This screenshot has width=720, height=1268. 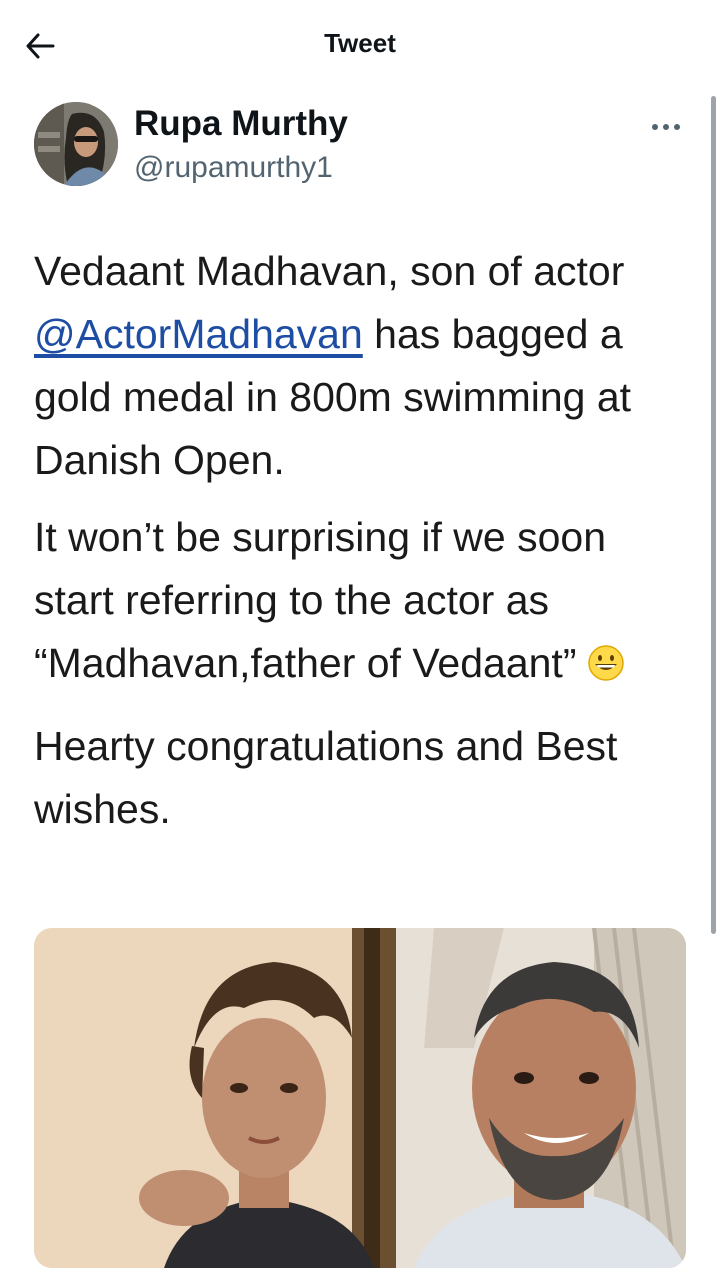 What do you see at coordinates (326, 777) in the screenshot?
I see `tweet-text-segment: Hearty congratulations and Best wishes.` at bounding box center [326, 777].